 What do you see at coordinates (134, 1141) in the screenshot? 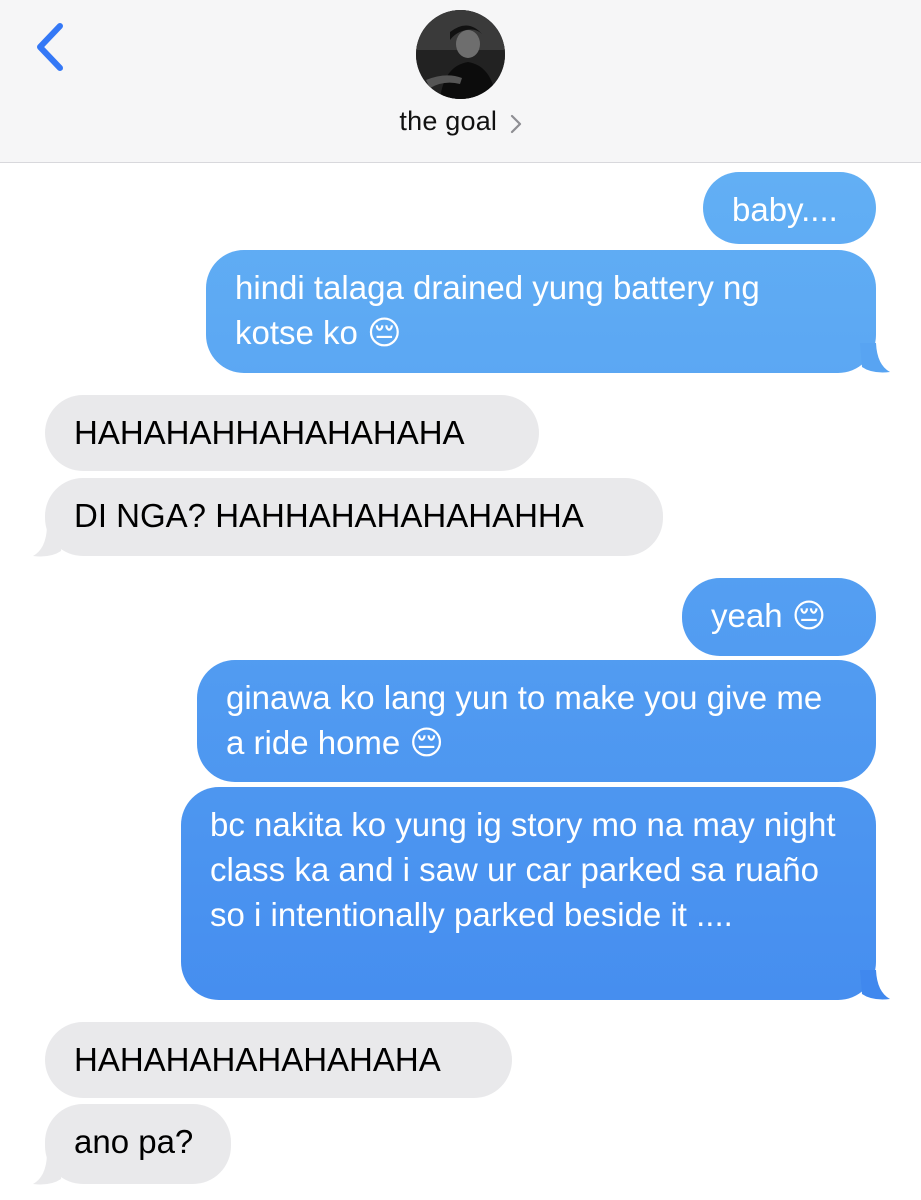
I see `message-text: ano pa?` at bounding box center [134, 1141].